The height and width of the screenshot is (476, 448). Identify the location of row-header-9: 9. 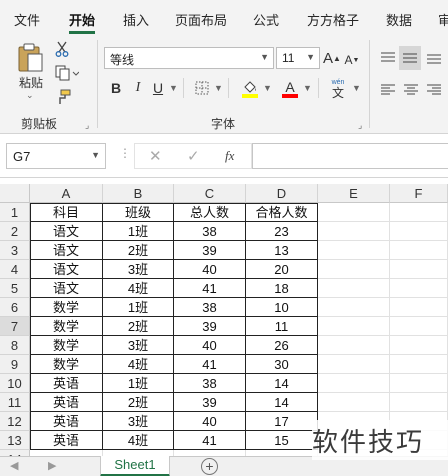
(15, 364).